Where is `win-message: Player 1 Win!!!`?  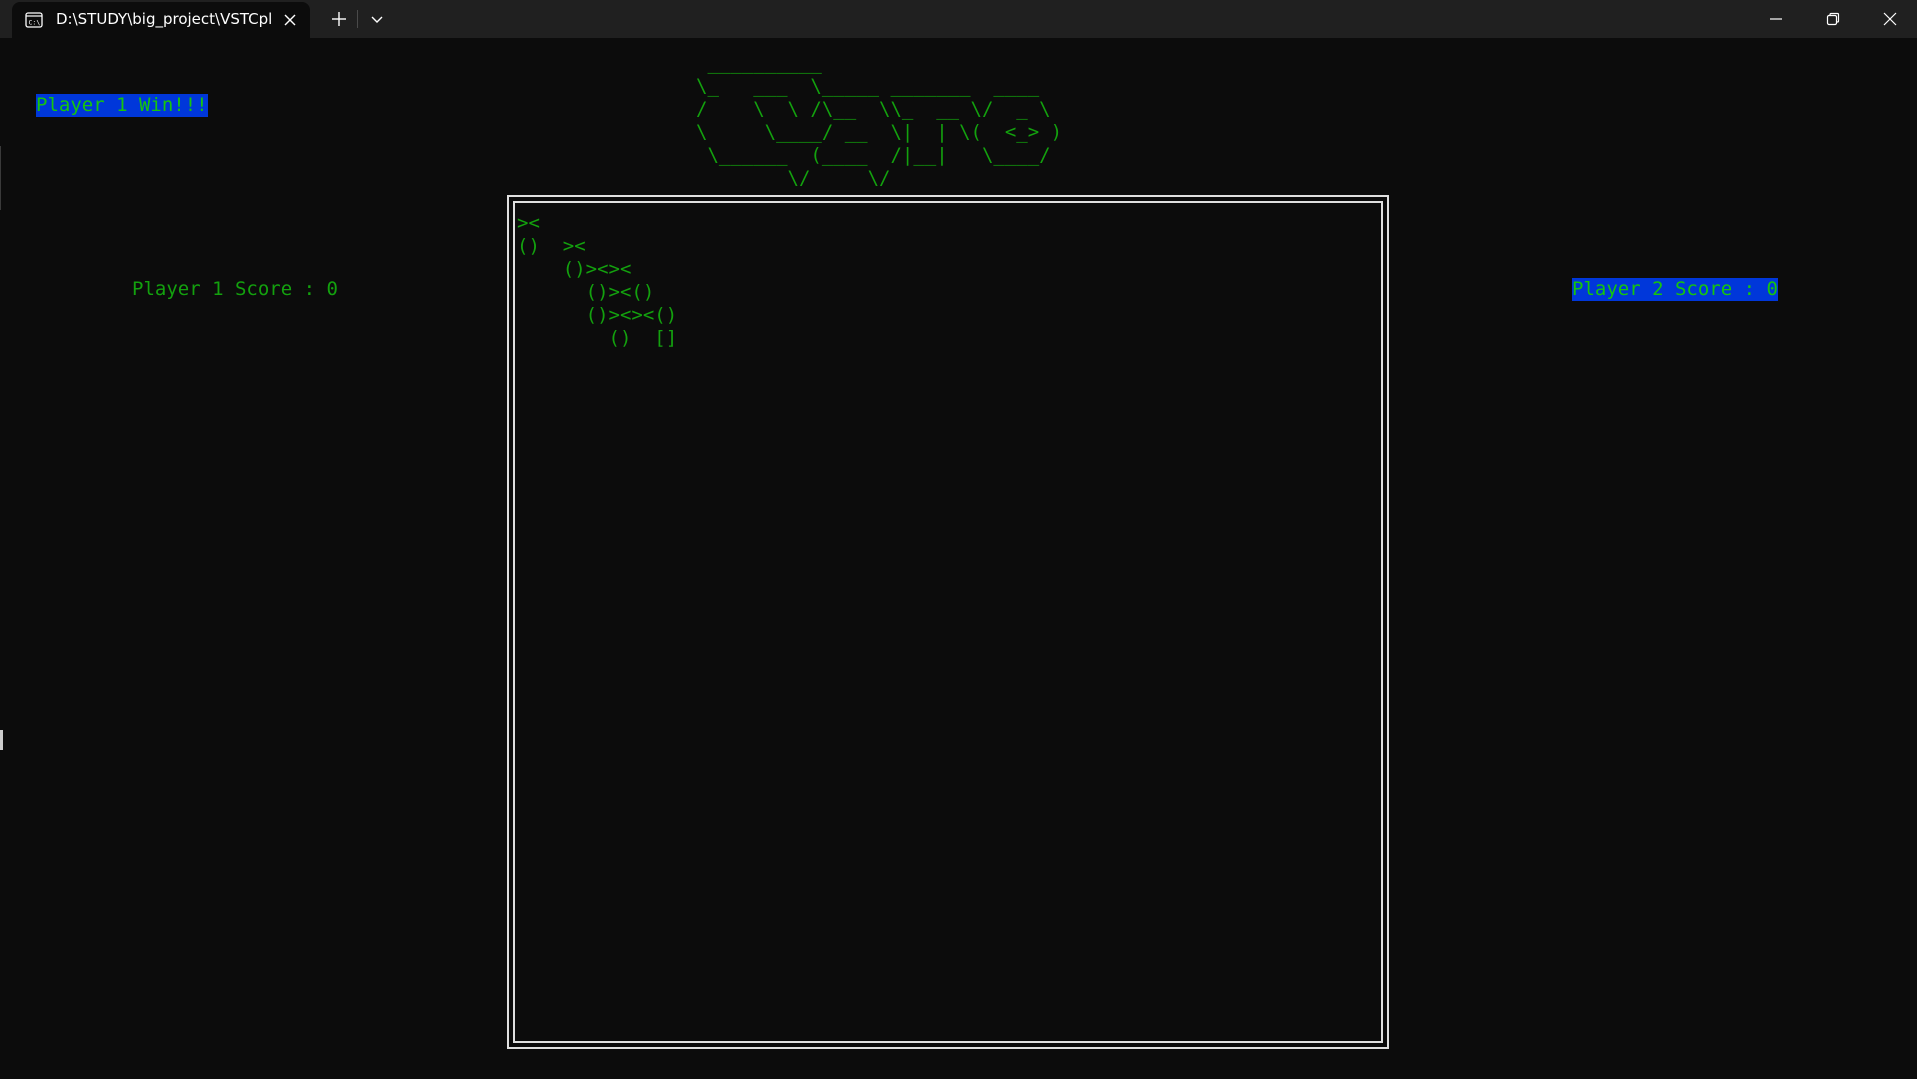 win-message: Player 1 Win!!! is located at coordinates (122, 105).